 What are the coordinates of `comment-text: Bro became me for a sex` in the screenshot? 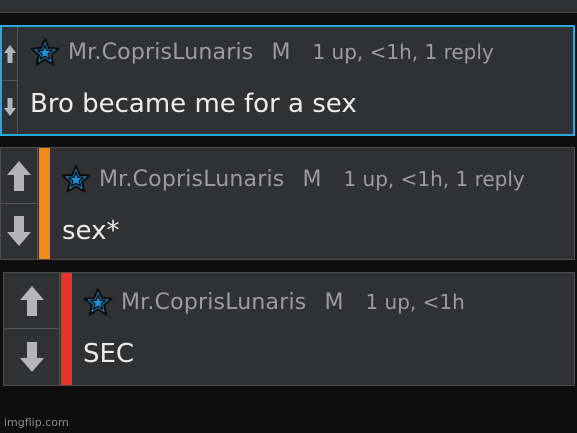 It's located at (193, 104).